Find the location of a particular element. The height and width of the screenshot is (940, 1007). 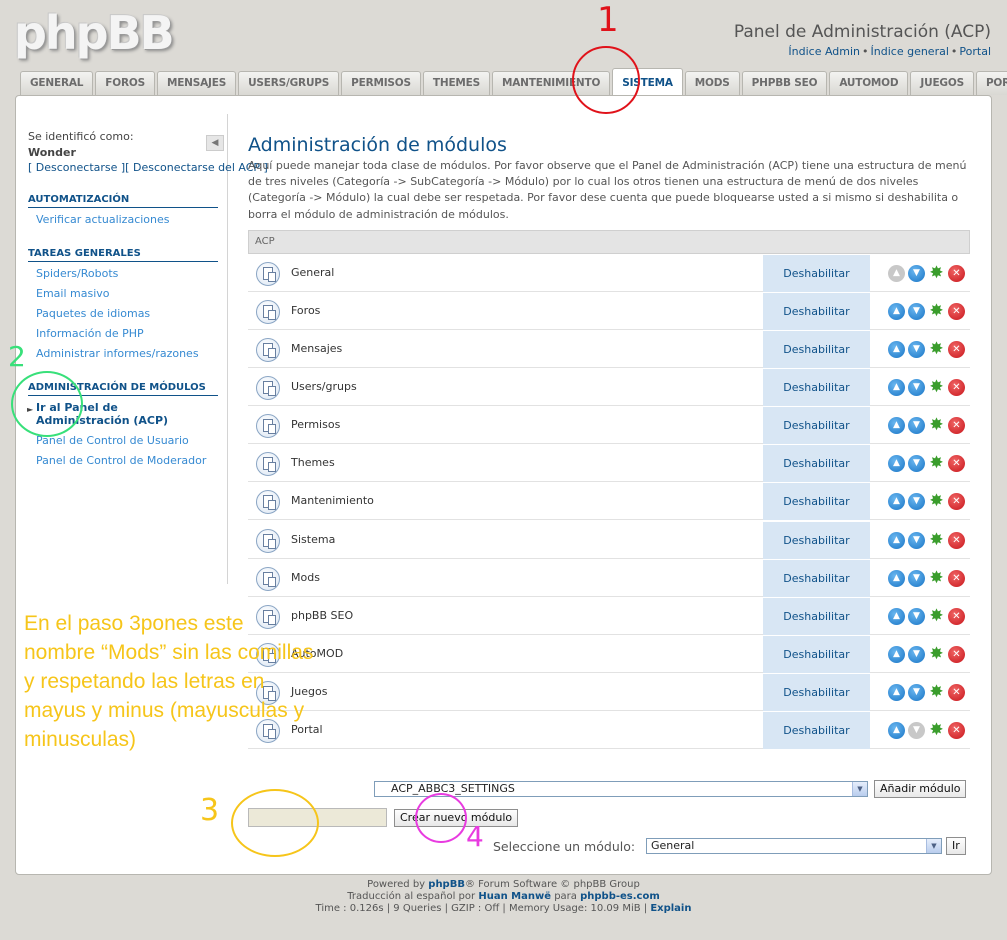

sidebar-item-administrar-informes: Administrar informes/razones is located at coordinates (117, 353).